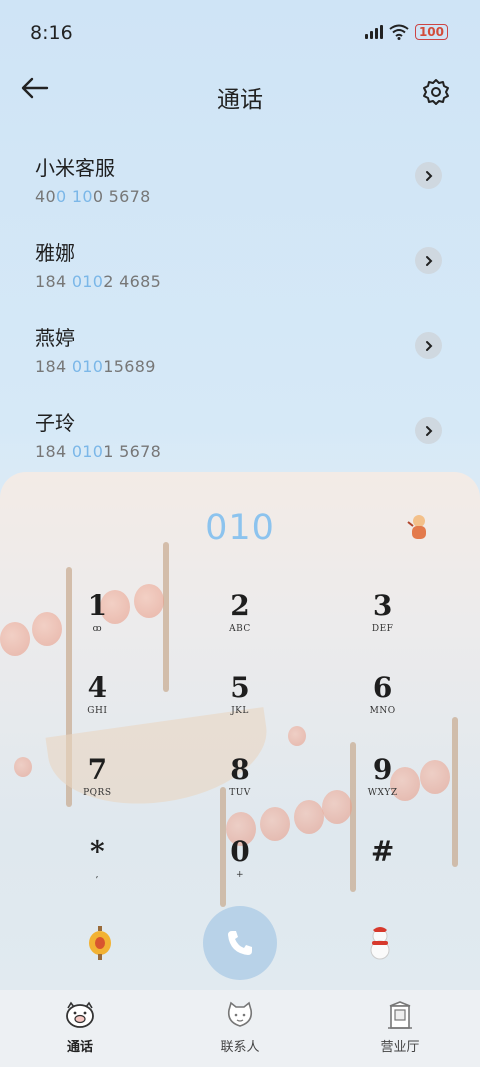 This screenshot has width=480, height=1067. I want to click on list-item: 小米客服 400 100 5678, so click(240, 182).